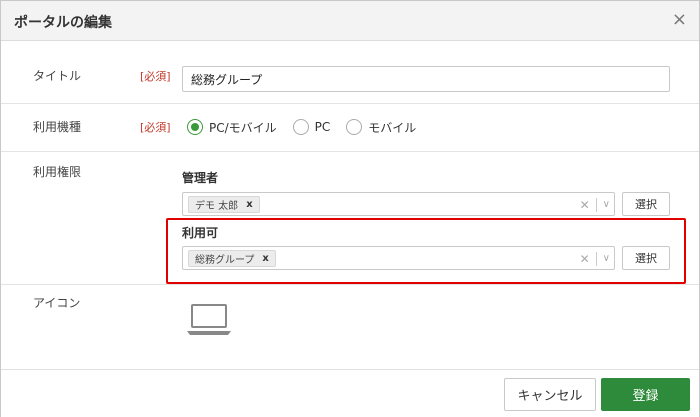 This screenshot has width=700, height=417. I want to click on usable-heading: 利用可, so click(200, 233).